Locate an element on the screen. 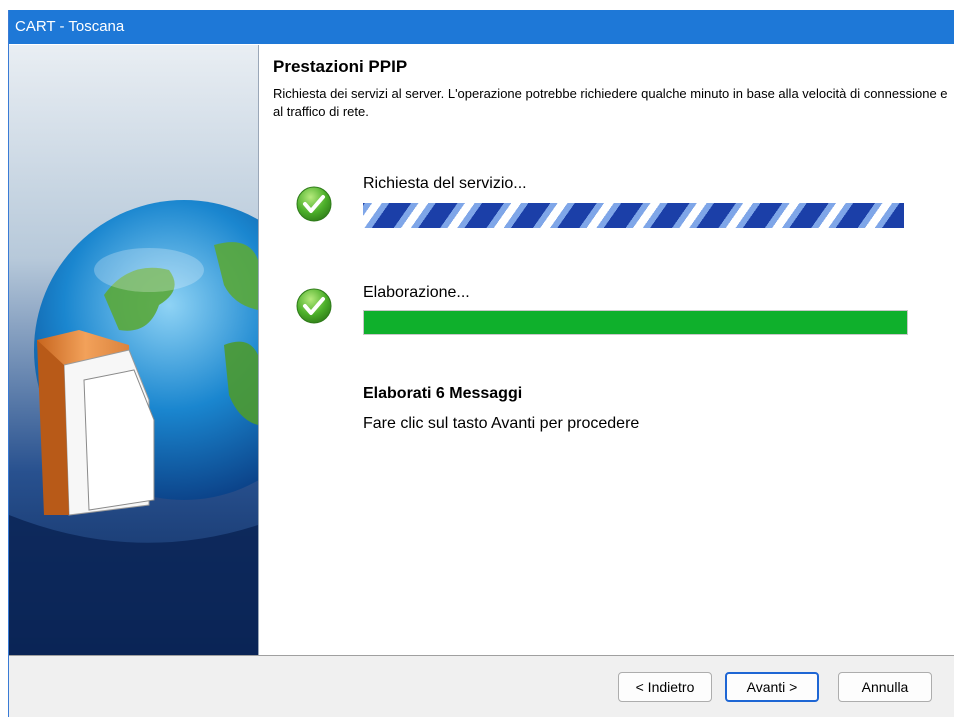  page-title: Prestazioni PPIP is located at coordinates (340, 66).